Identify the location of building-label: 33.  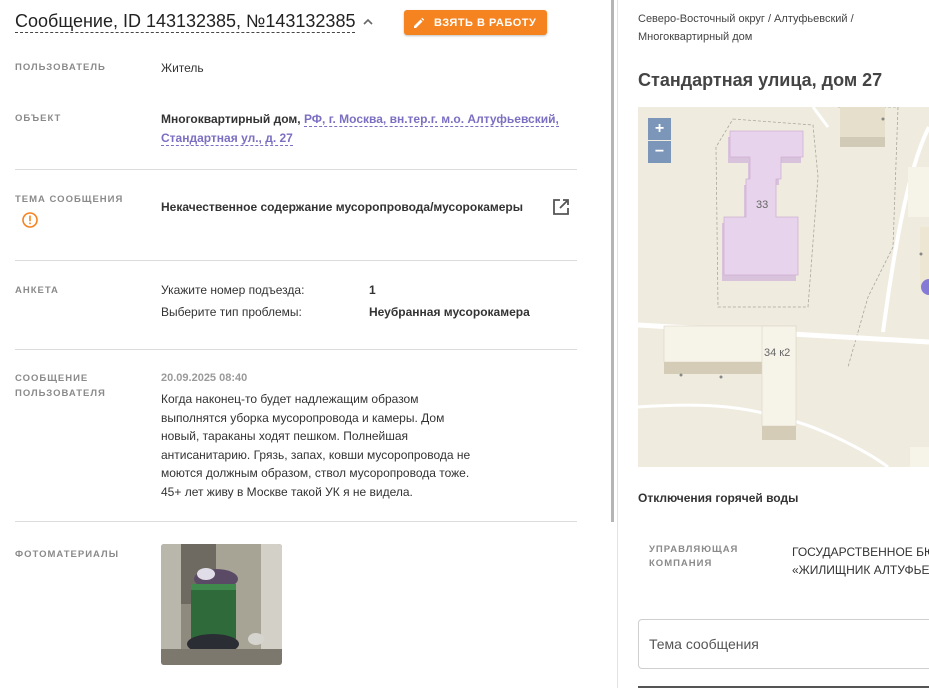
(762, 205).